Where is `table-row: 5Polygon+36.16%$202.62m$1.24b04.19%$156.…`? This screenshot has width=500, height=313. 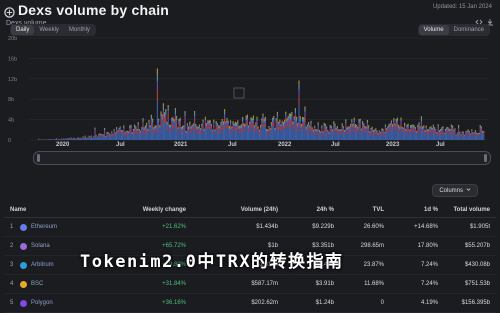
table-row: 5Polygon+36.16%$202.62m$1.24b04.19%$156.… is located at coordinates (250, 303).